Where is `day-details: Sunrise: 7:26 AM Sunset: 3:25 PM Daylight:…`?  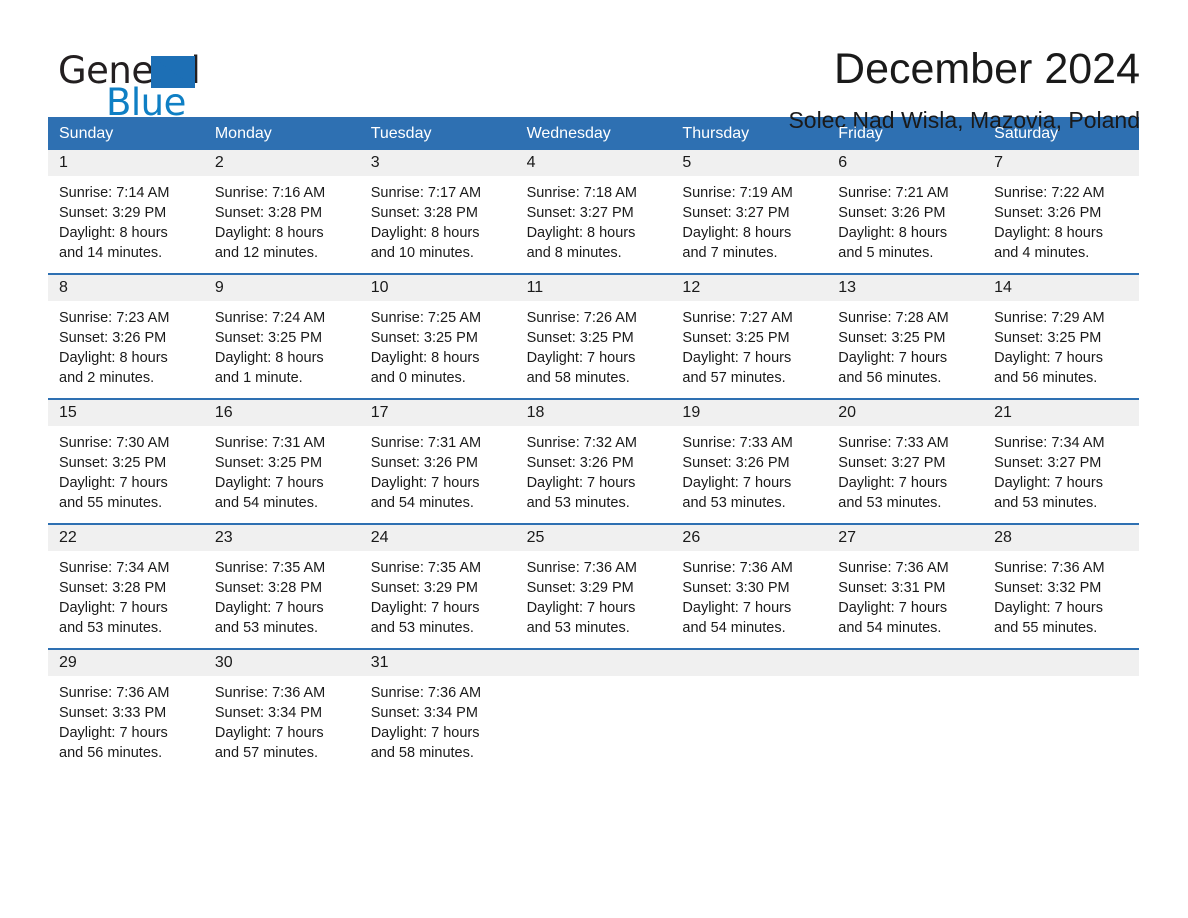
day-details: Sunrise: 7:26 AM Sunset: 3:25 PM Daylight:… is located at coordinates (594, 349).